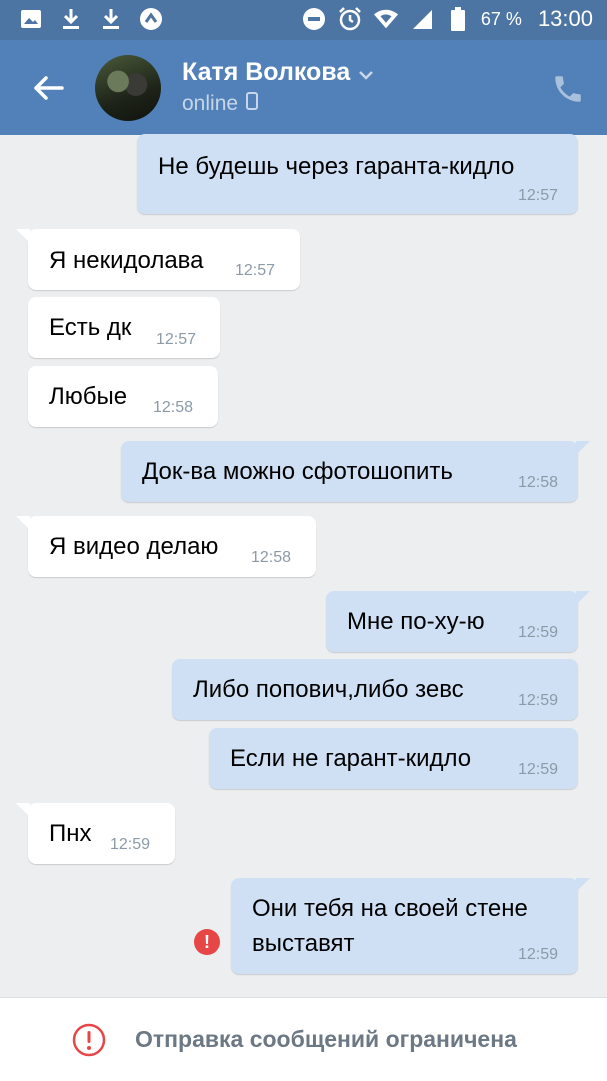 The height and width of the screenshot is (1081, 607). What do you see at coordinates (568, 89) in the screenshot?
I see `phone-call-icon` at bounding box center [568, 89].